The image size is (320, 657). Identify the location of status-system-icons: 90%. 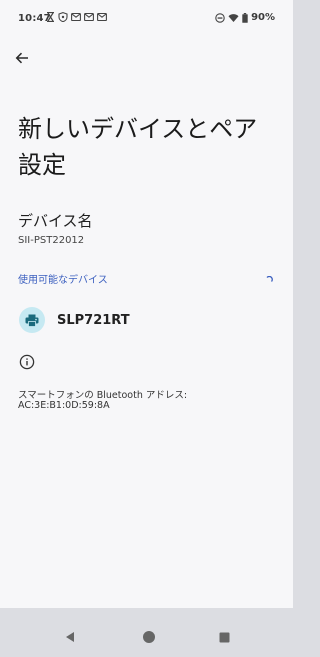
(245, 17).